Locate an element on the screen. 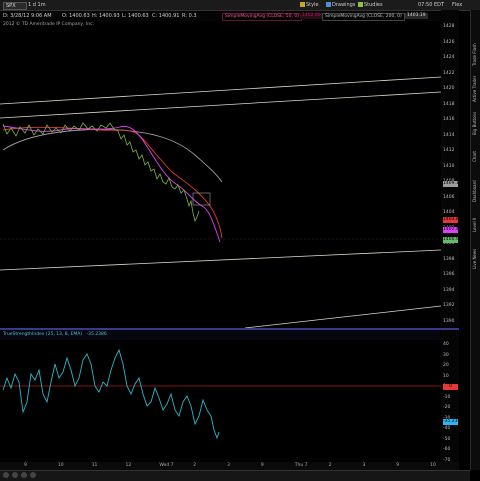  price-tick: 1418 is located at coordinates (449, 104).